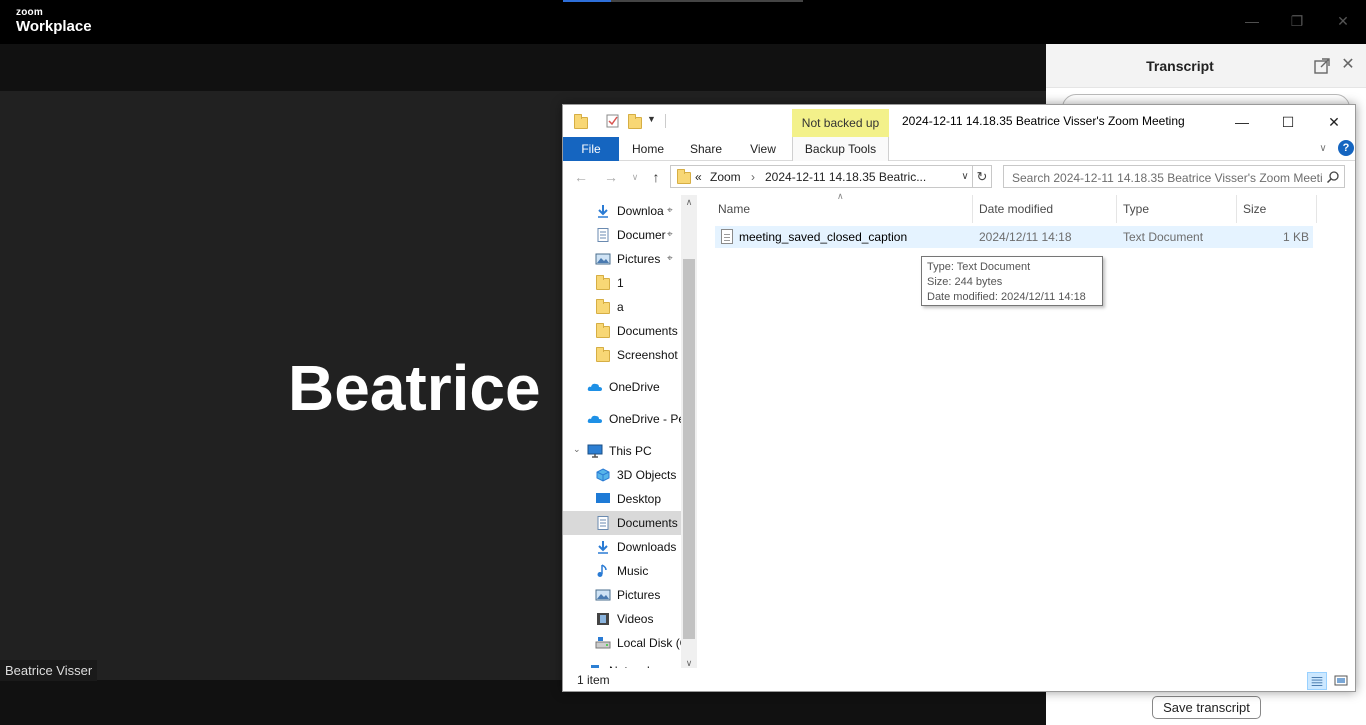  Describe the element at coordinates (581, 177) in the screenshot. I see `back-arrow-icon: ←` at that location.